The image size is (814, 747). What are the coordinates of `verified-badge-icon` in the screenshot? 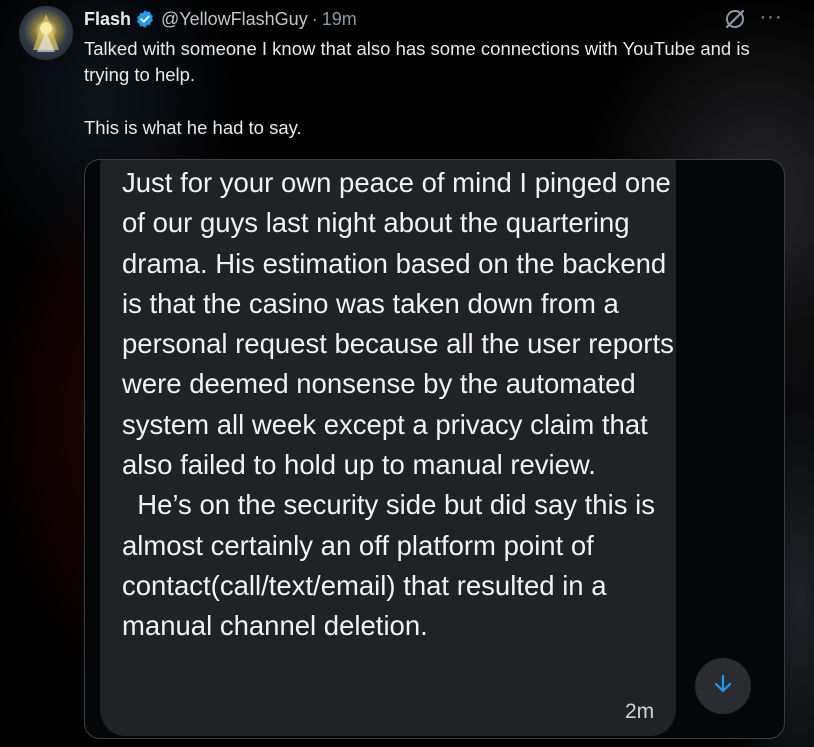 It's located at (145, 19).